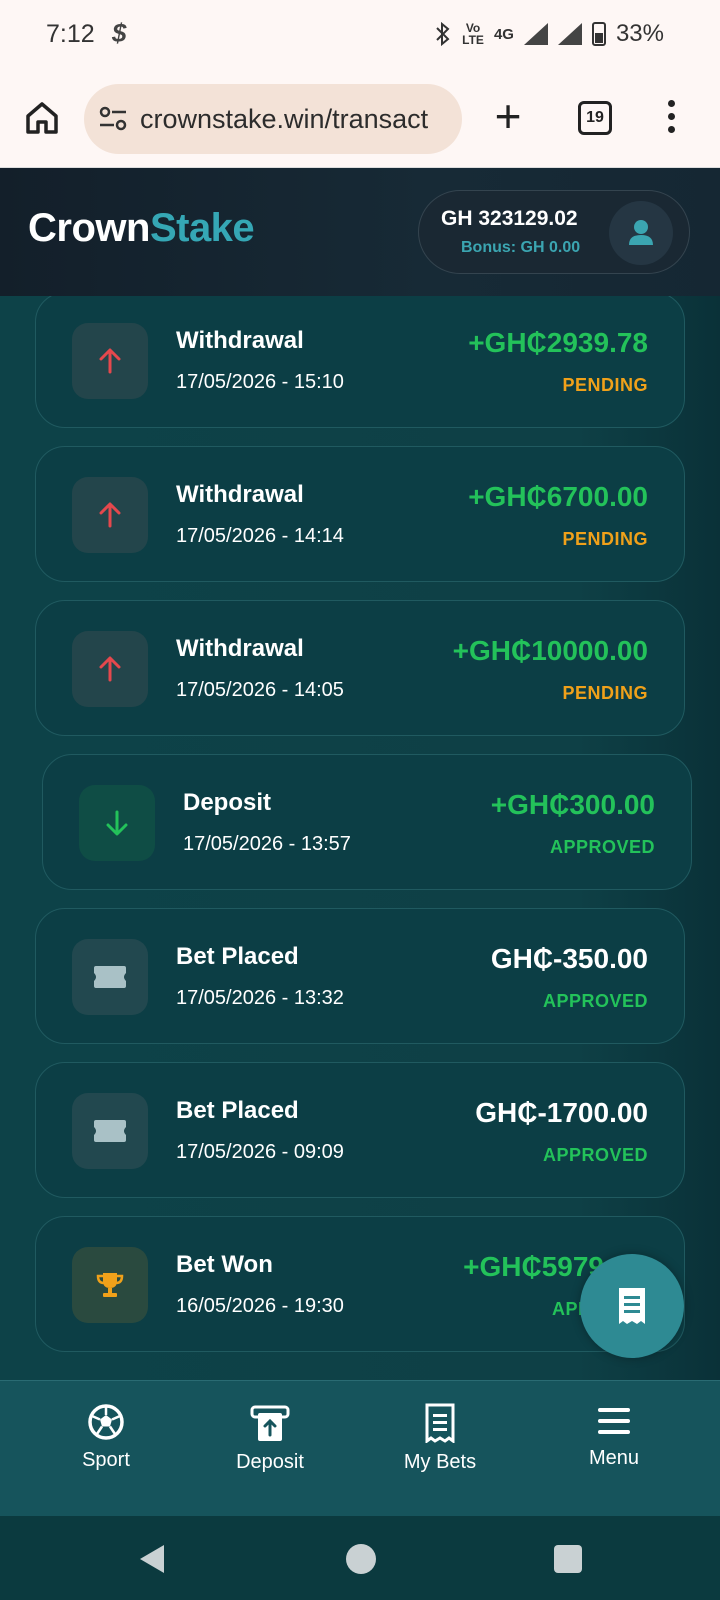 The image size is (720, 1600). Describe the element at coordinates (227, 802) in the screenshot. I see `transaction-type: Deposit` at that location.